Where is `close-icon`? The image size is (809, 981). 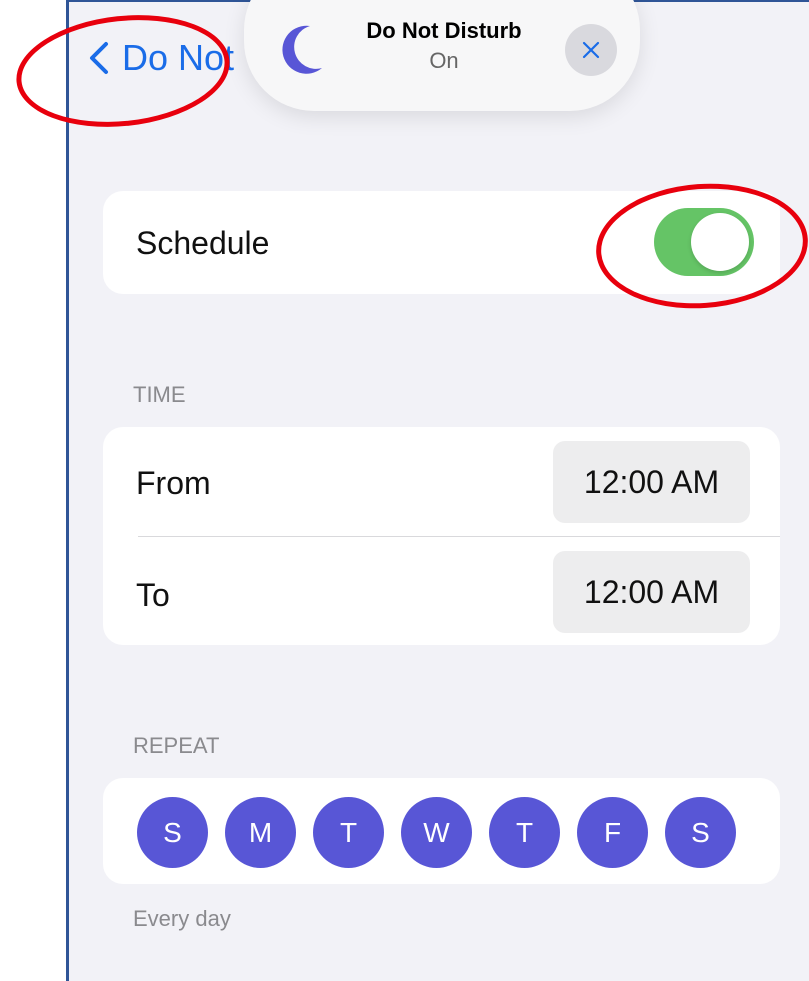 close-icon is located at coordinates (591, 50).